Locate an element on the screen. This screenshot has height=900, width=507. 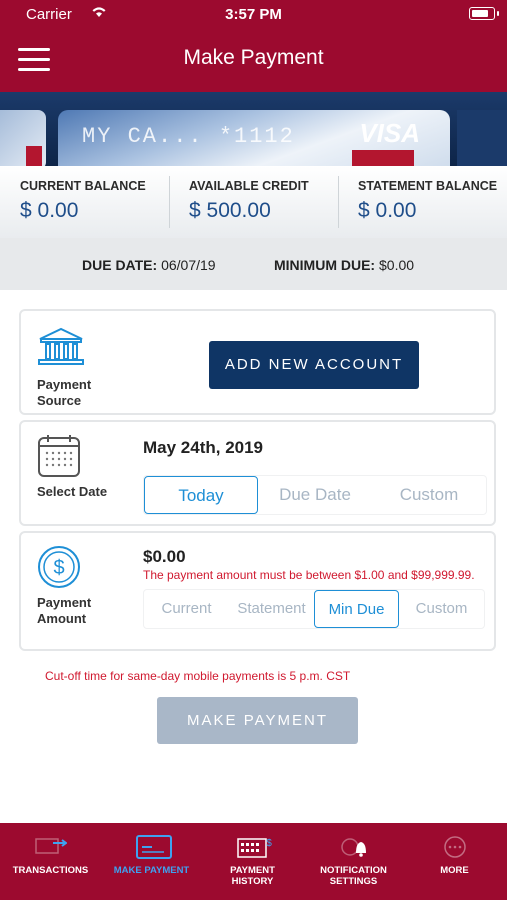
amount-option-current: Current is located at coordinates (186, 609).